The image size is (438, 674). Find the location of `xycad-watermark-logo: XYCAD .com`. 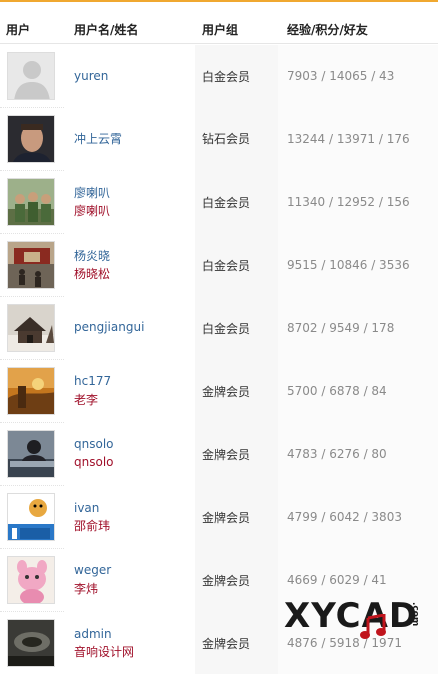

xycad-watermark-logo: XYCAD .com is located at coordinates (360, 617).